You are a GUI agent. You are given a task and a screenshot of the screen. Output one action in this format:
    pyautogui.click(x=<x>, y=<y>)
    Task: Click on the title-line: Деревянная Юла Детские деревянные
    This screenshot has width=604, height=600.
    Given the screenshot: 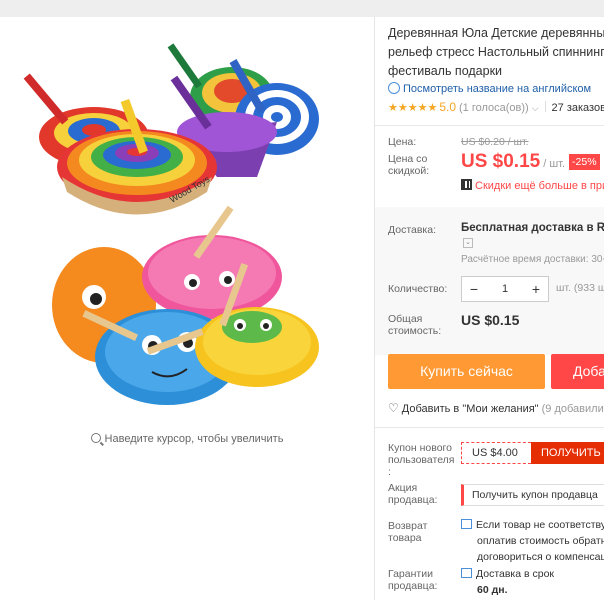 What is the action you would take?
    pyautogui.click(x=496, y=33)
    